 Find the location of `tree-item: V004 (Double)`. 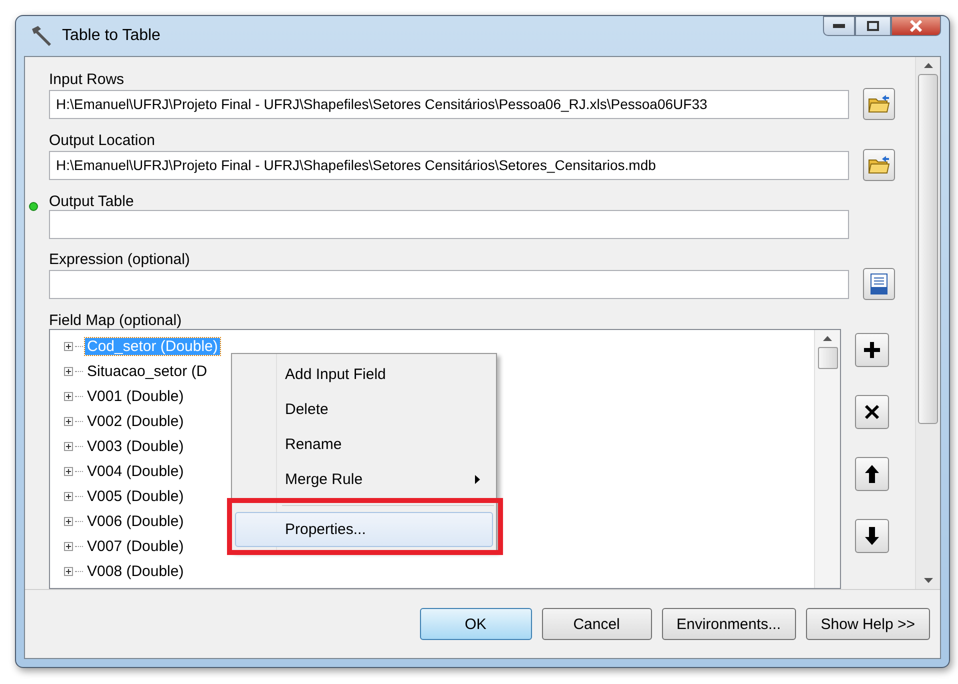

tree-item: V004 (Double) is located at coordinates (135, 471).